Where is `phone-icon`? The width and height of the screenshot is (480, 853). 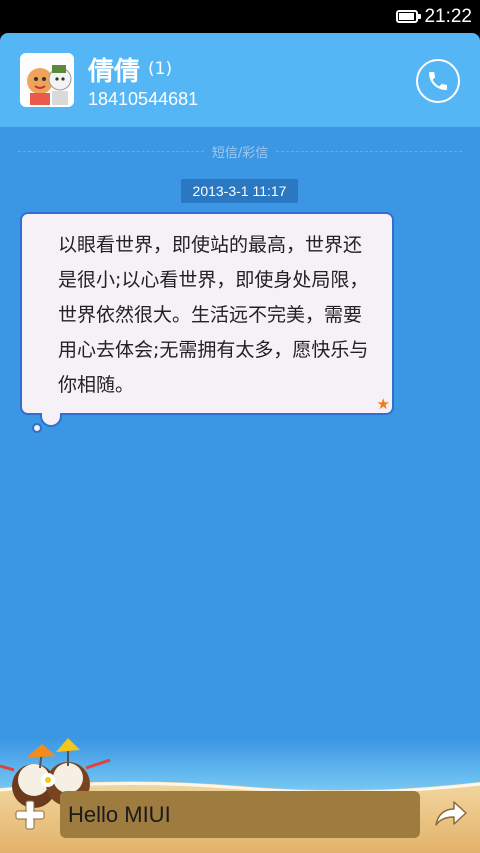 phone-icon is located at coordinates (438, 81).